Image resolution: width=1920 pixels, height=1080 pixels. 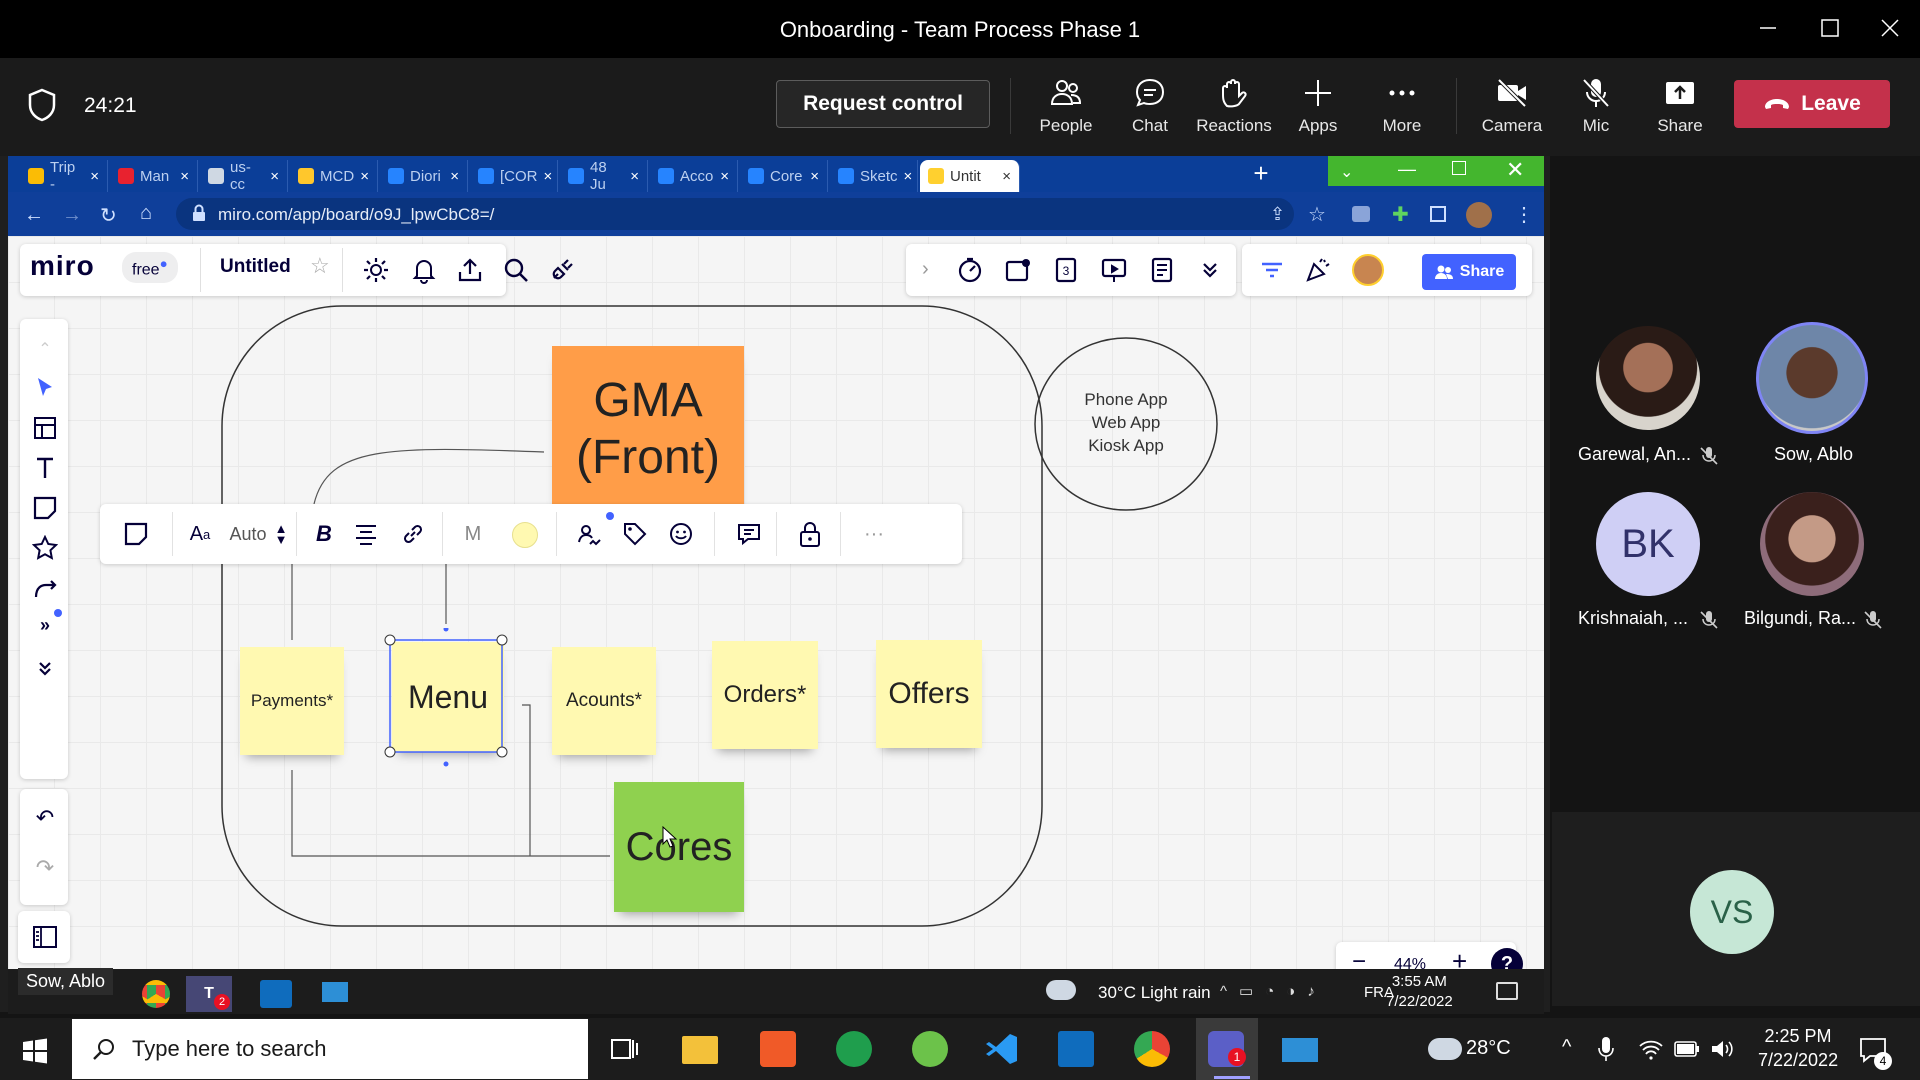 What do you see at coordinates (1300, 1050) in the screenshot?
I see `remote-desktop-taskbar-icon` at bounding box center [1300, 1050].